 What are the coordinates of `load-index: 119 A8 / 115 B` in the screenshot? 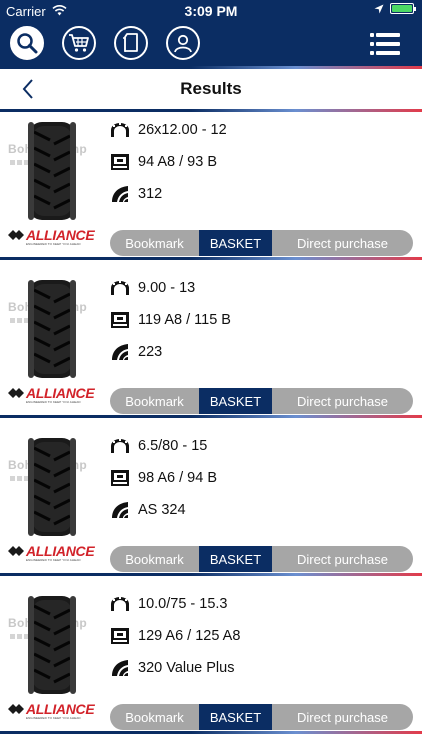 It's located at (184, 320).